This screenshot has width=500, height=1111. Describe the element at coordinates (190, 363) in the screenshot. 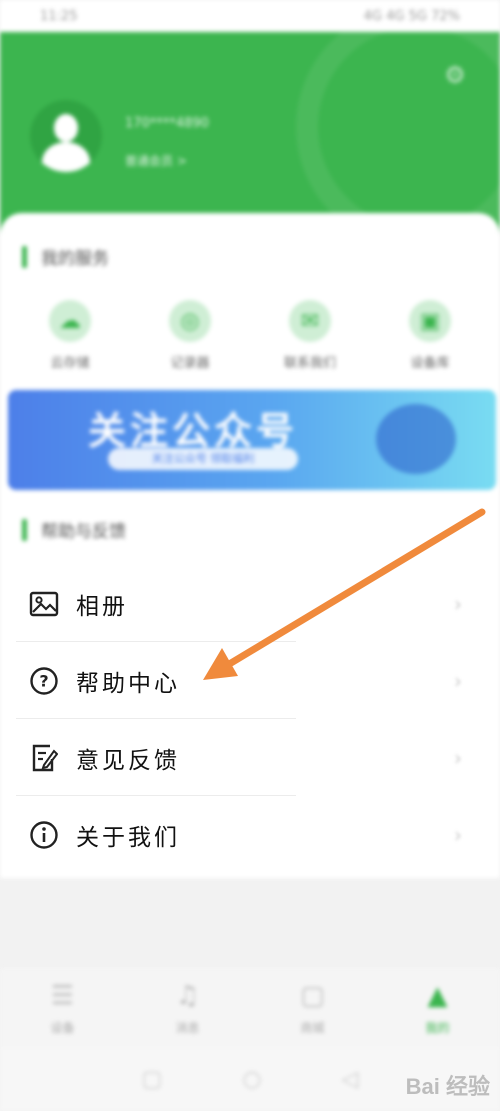

I see `feature-label: 记录器` at that location.